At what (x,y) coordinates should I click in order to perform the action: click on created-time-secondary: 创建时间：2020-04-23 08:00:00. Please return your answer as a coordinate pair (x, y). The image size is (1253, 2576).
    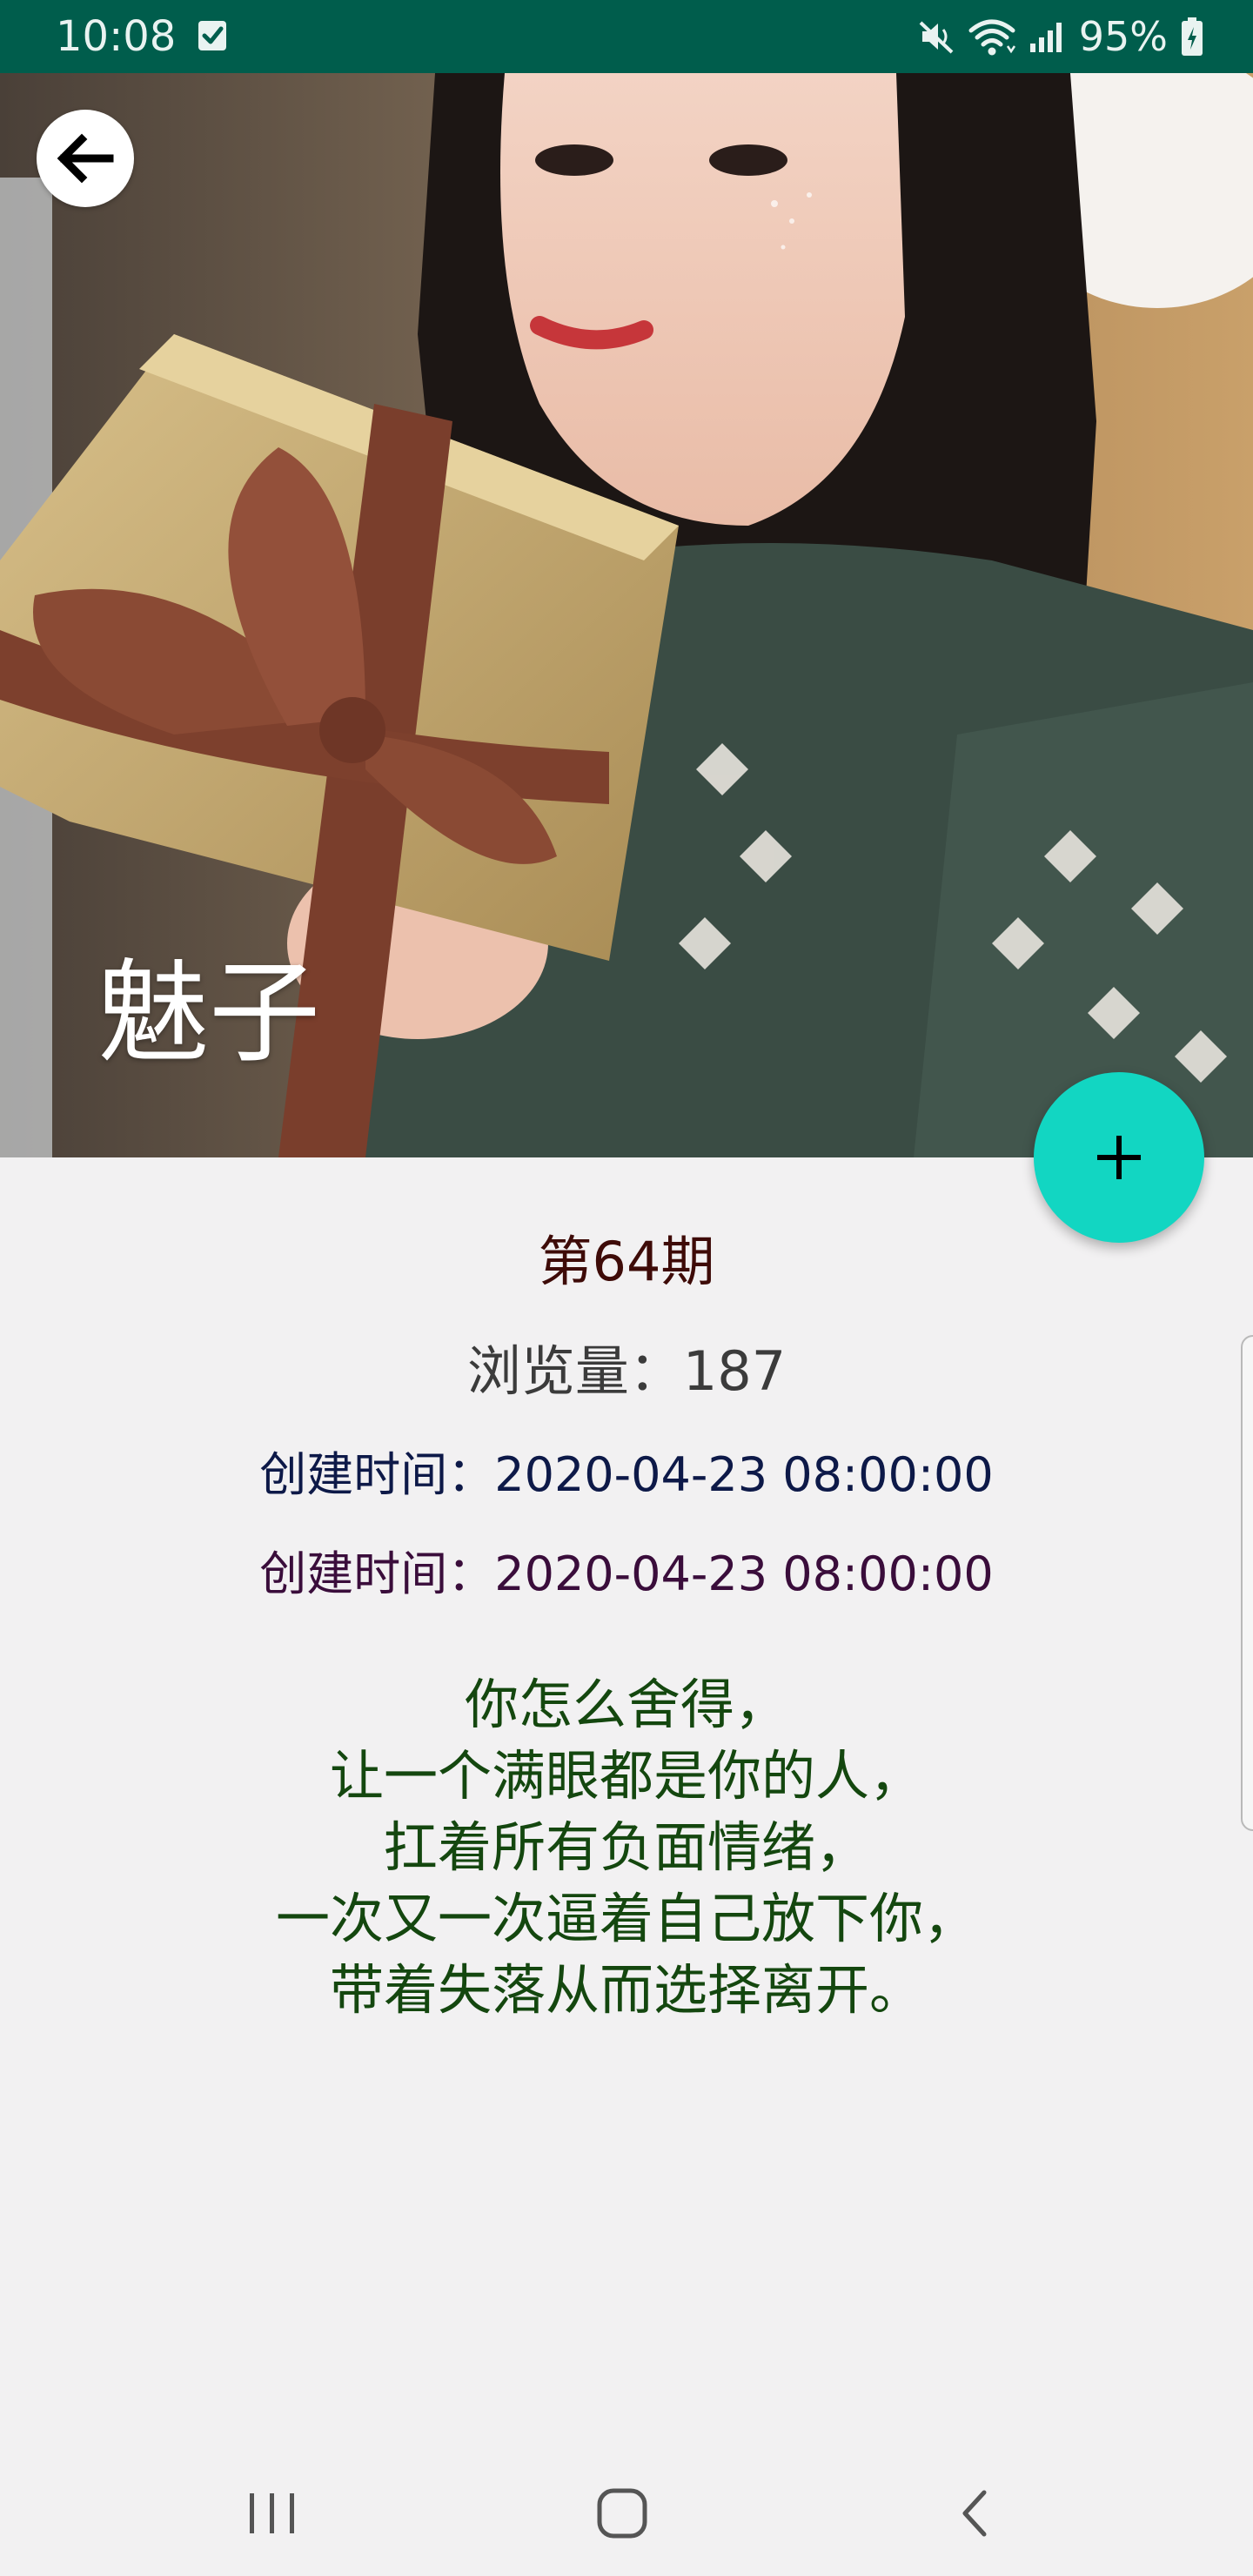
    Looking at the image, I should click on (626, 1574).